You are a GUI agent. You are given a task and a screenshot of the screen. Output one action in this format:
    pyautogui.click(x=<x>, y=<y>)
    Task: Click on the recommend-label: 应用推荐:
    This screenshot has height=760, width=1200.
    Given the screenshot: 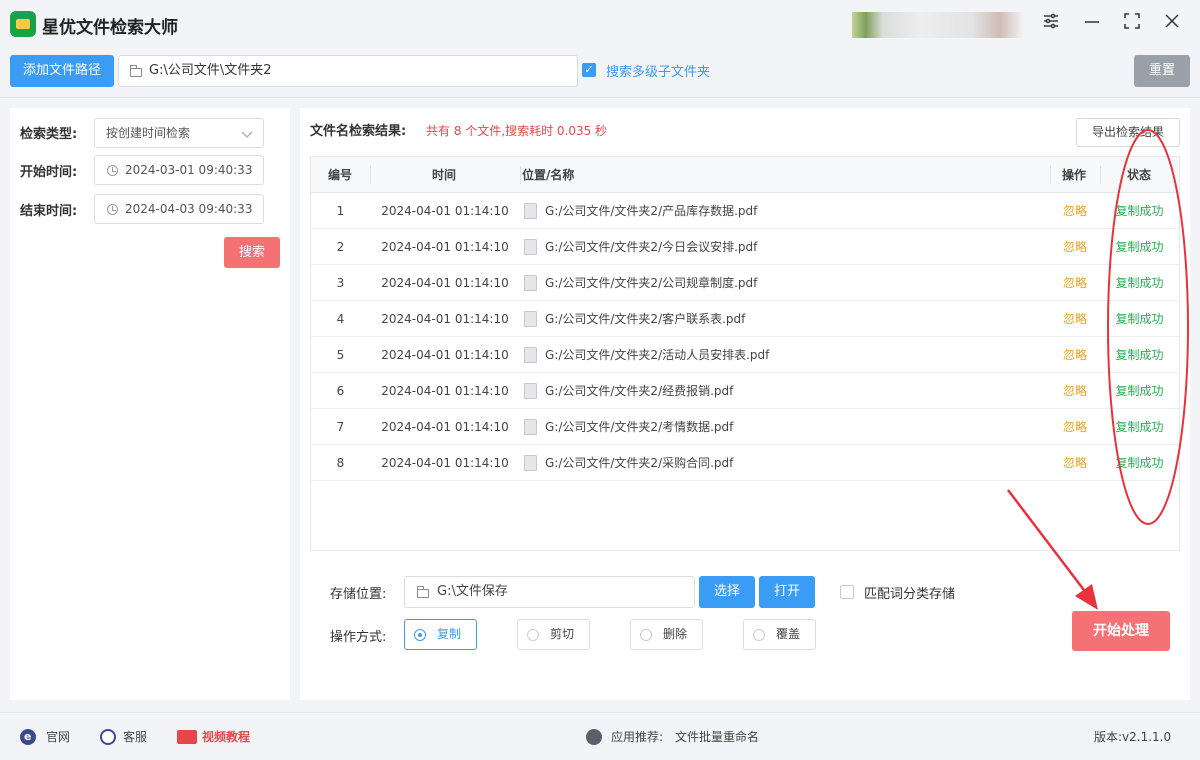 What is the action you would take?
    pyautogui.click(x=637, y=737)
    